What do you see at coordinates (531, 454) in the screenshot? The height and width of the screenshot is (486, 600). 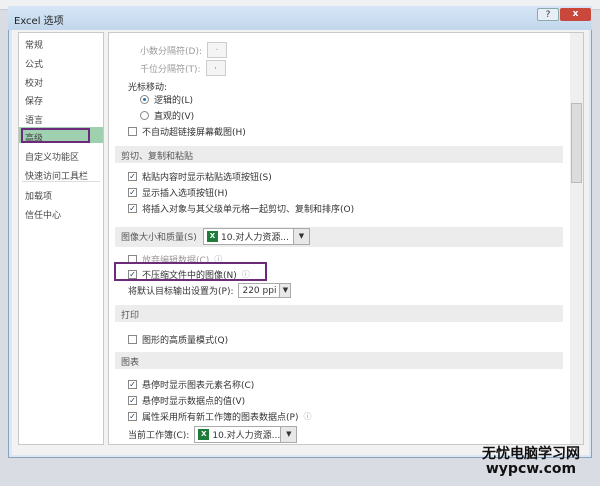 I see `watermark-line1: 无忧电脑学习网` at bounding box center [531, 454].